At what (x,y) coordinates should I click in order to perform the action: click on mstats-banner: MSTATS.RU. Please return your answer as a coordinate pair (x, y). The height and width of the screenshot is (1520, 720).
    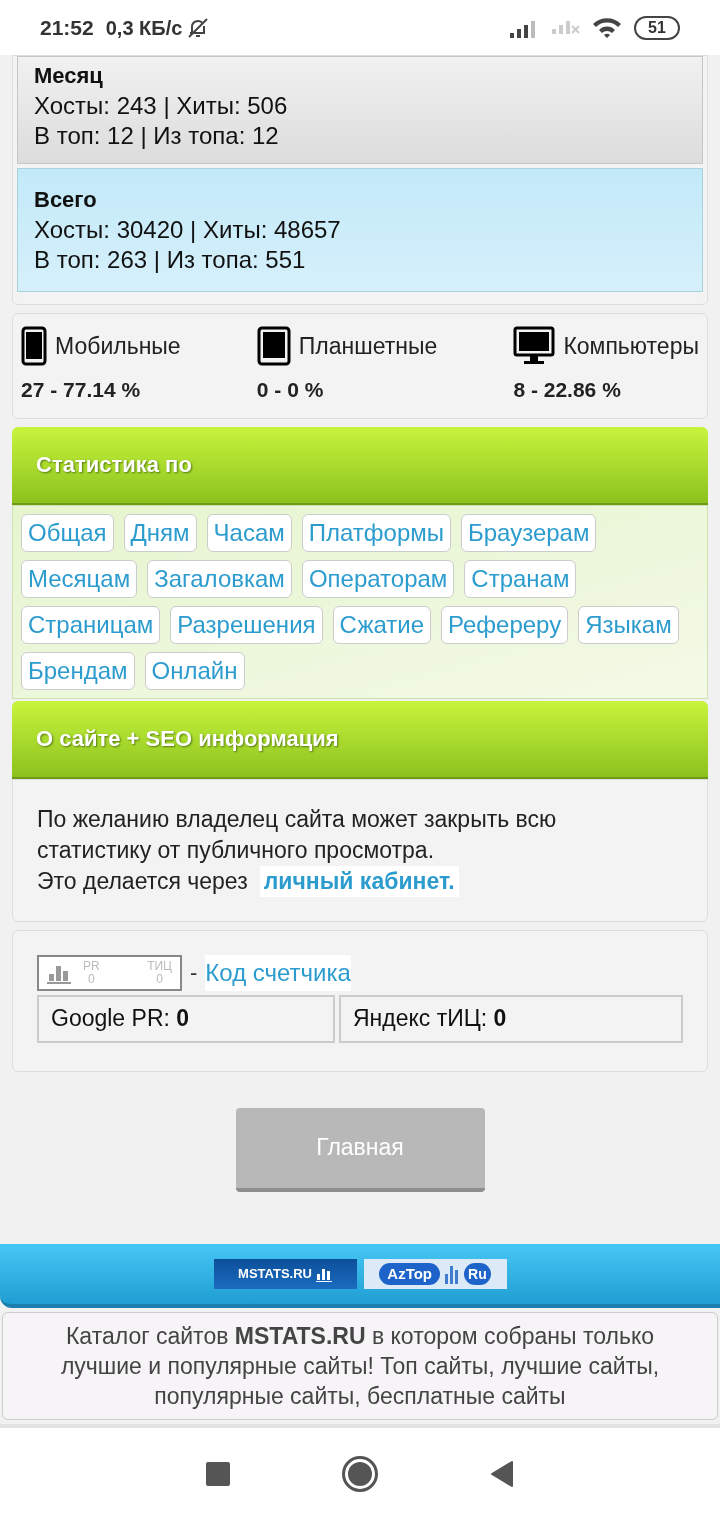
    Looking at the image, I should click on (285, 1274).